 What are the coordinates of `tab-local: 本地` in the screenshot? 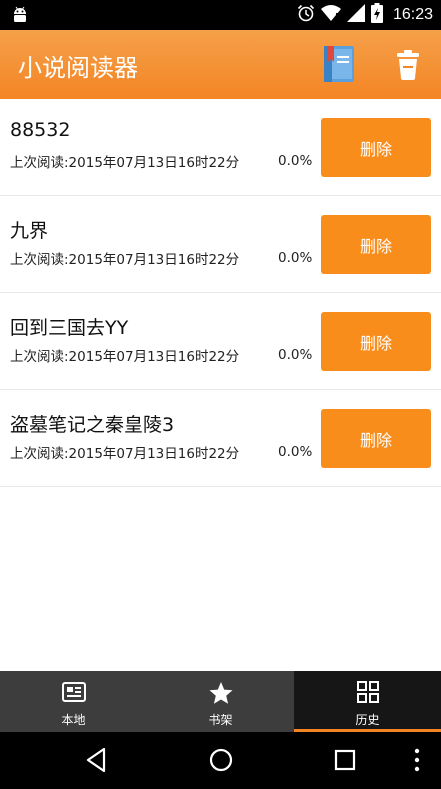 It's located at (73, 701).